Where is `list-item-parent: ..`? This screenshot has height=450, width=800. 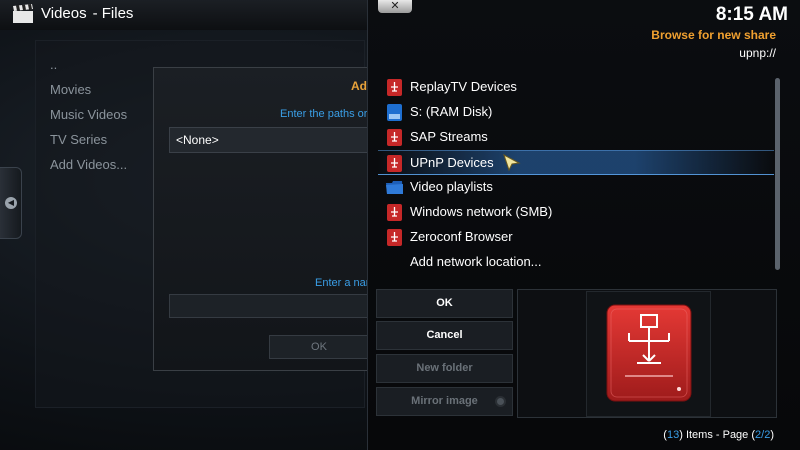
list-item-parent: .. is located at coordinates (105, 64).